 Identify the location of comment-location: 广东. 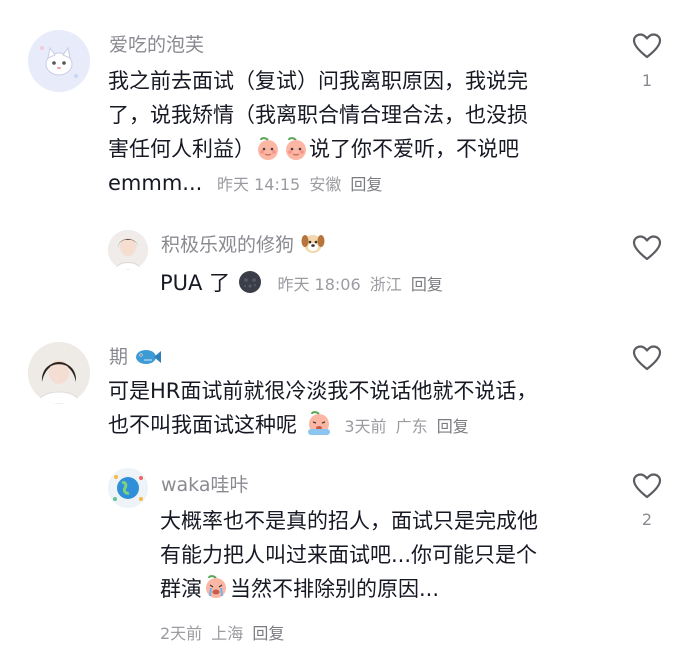
(411, 426).